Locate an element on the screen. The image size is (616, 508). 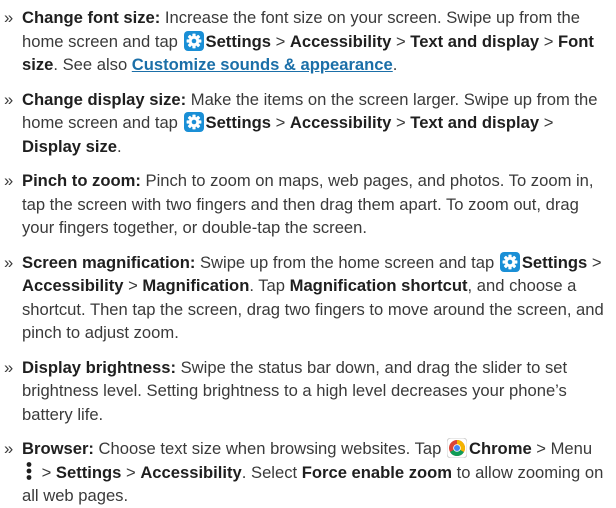
item-title: Display brightness: is located at coordinates (99, 367).